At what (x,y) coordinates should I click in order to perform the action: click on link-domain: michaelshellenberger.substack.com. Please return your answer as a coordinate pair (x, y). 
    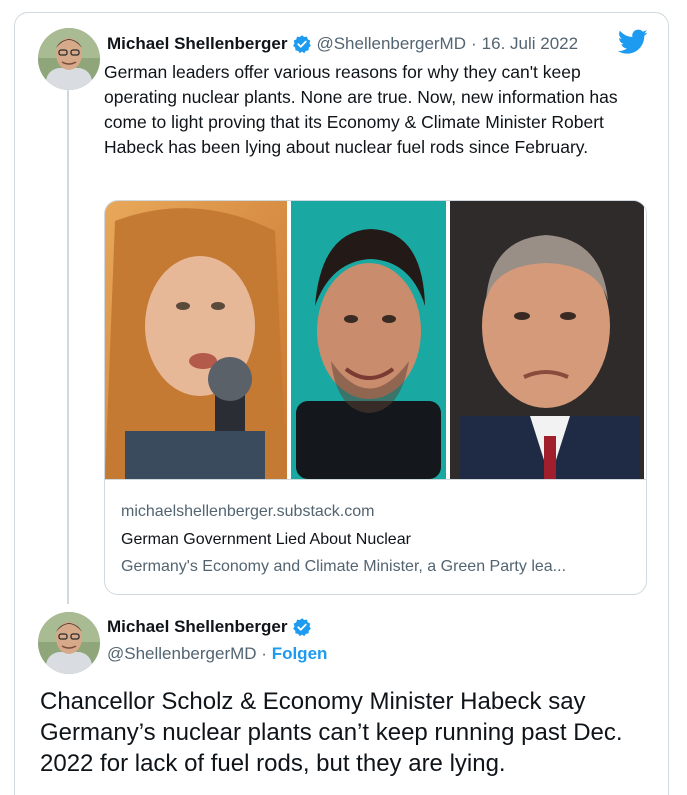
    Looking at the image, I should click on (248, 511).